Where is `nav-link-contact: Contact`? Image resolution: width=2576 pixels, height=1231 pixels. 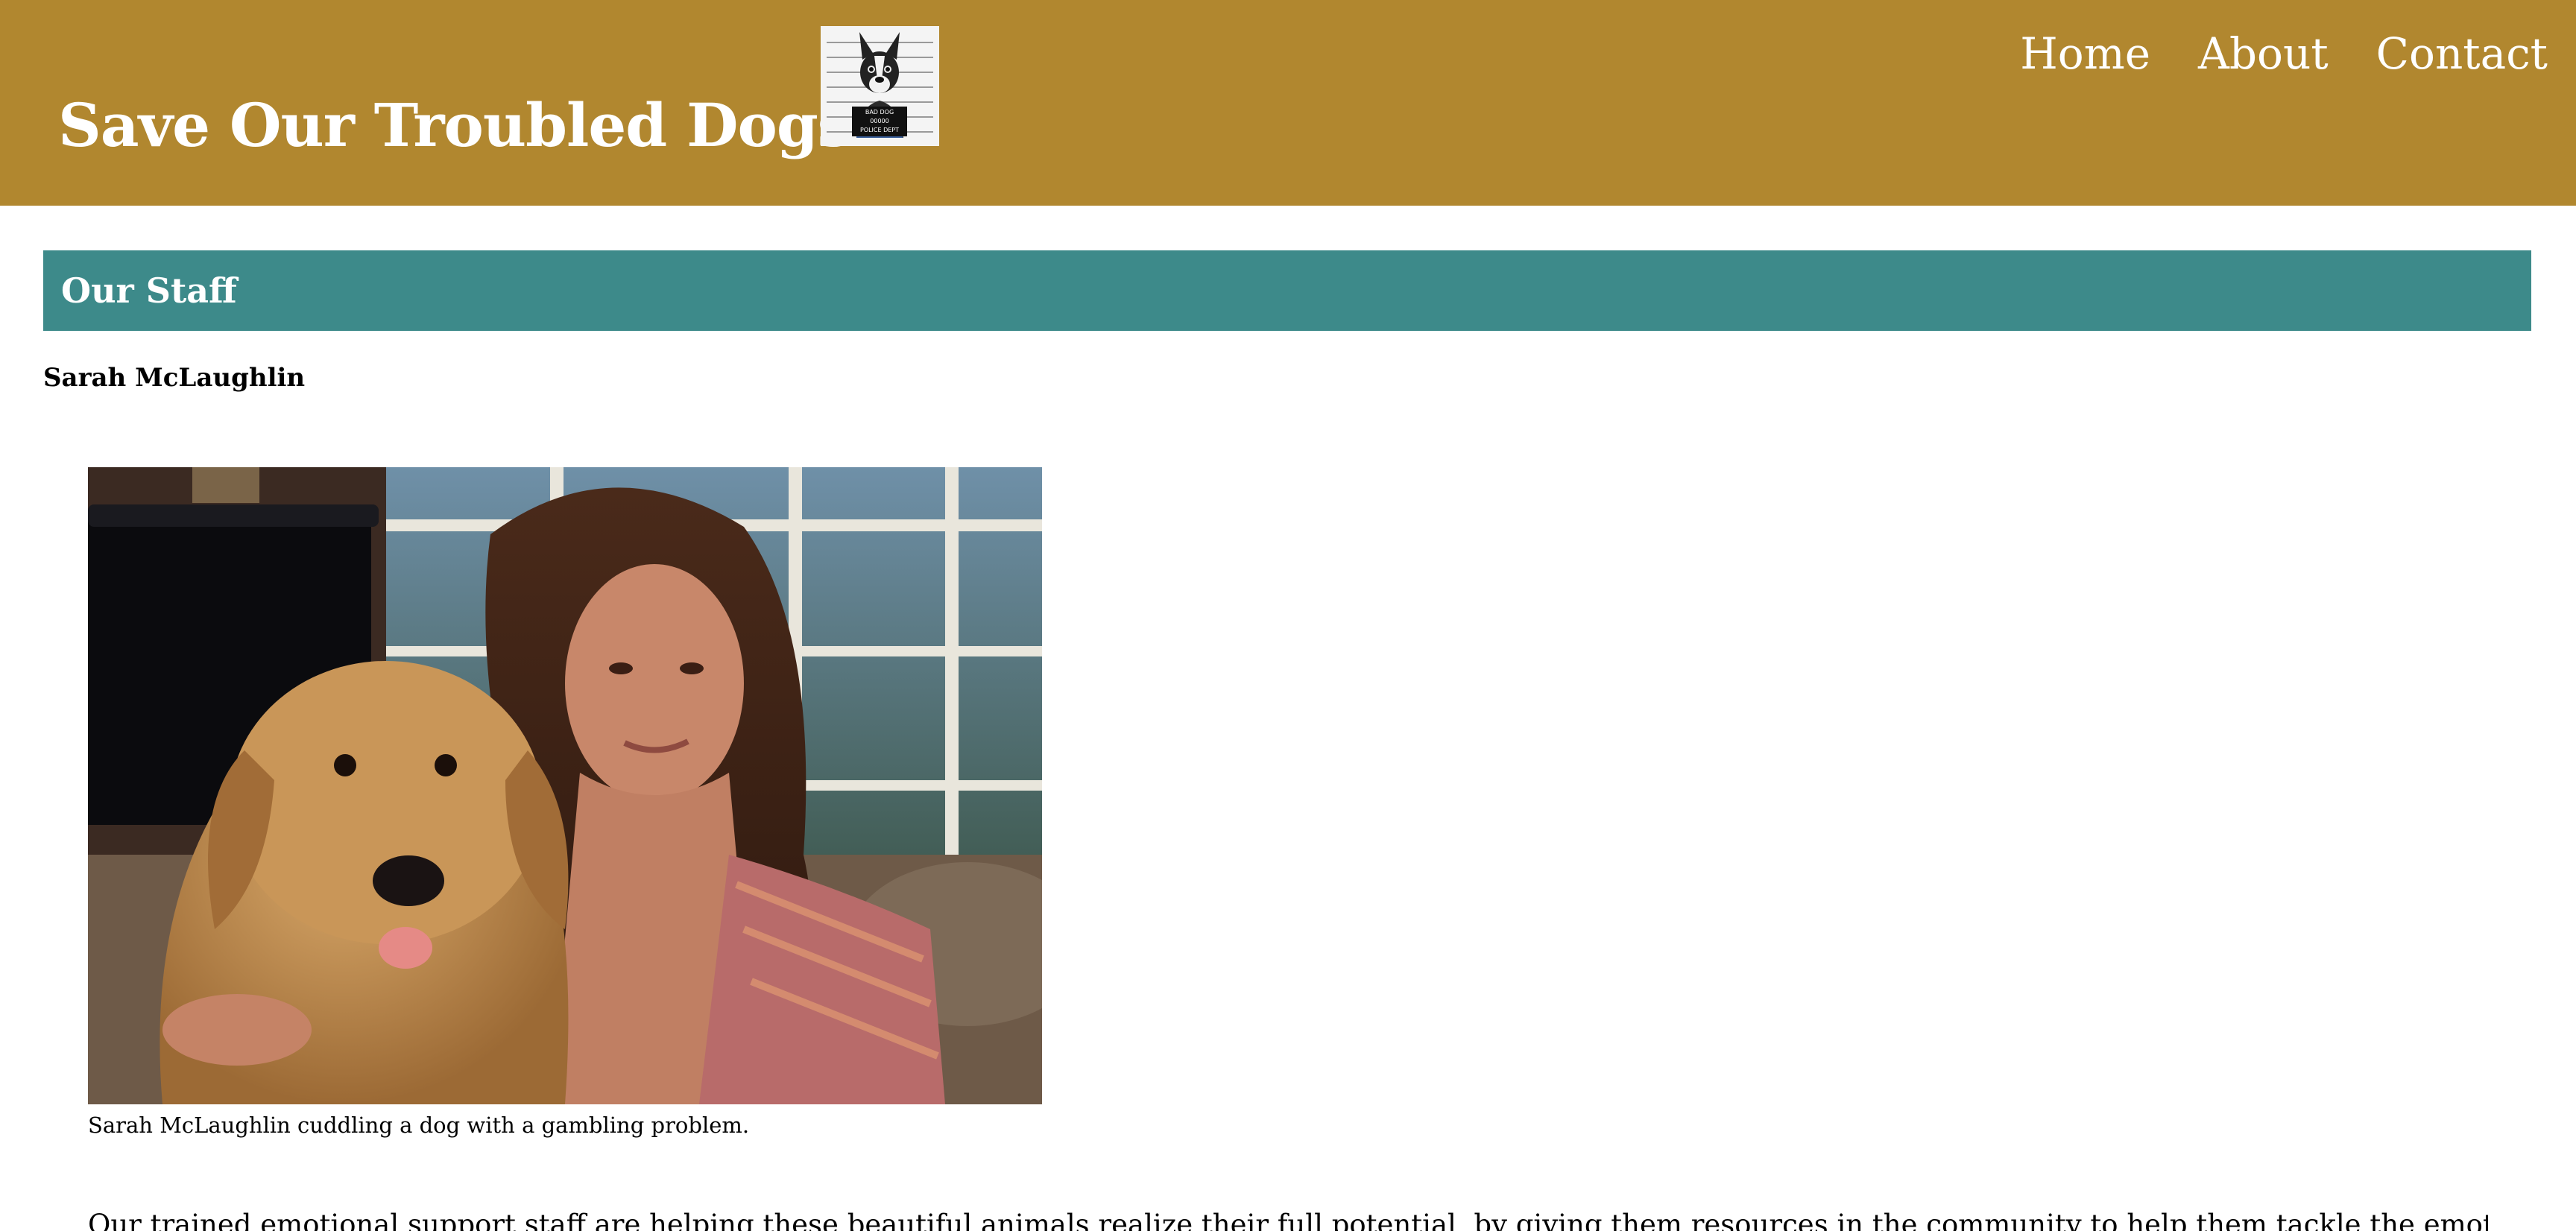 nav-link-contact: Contact is located at coordinates (2462, 53).